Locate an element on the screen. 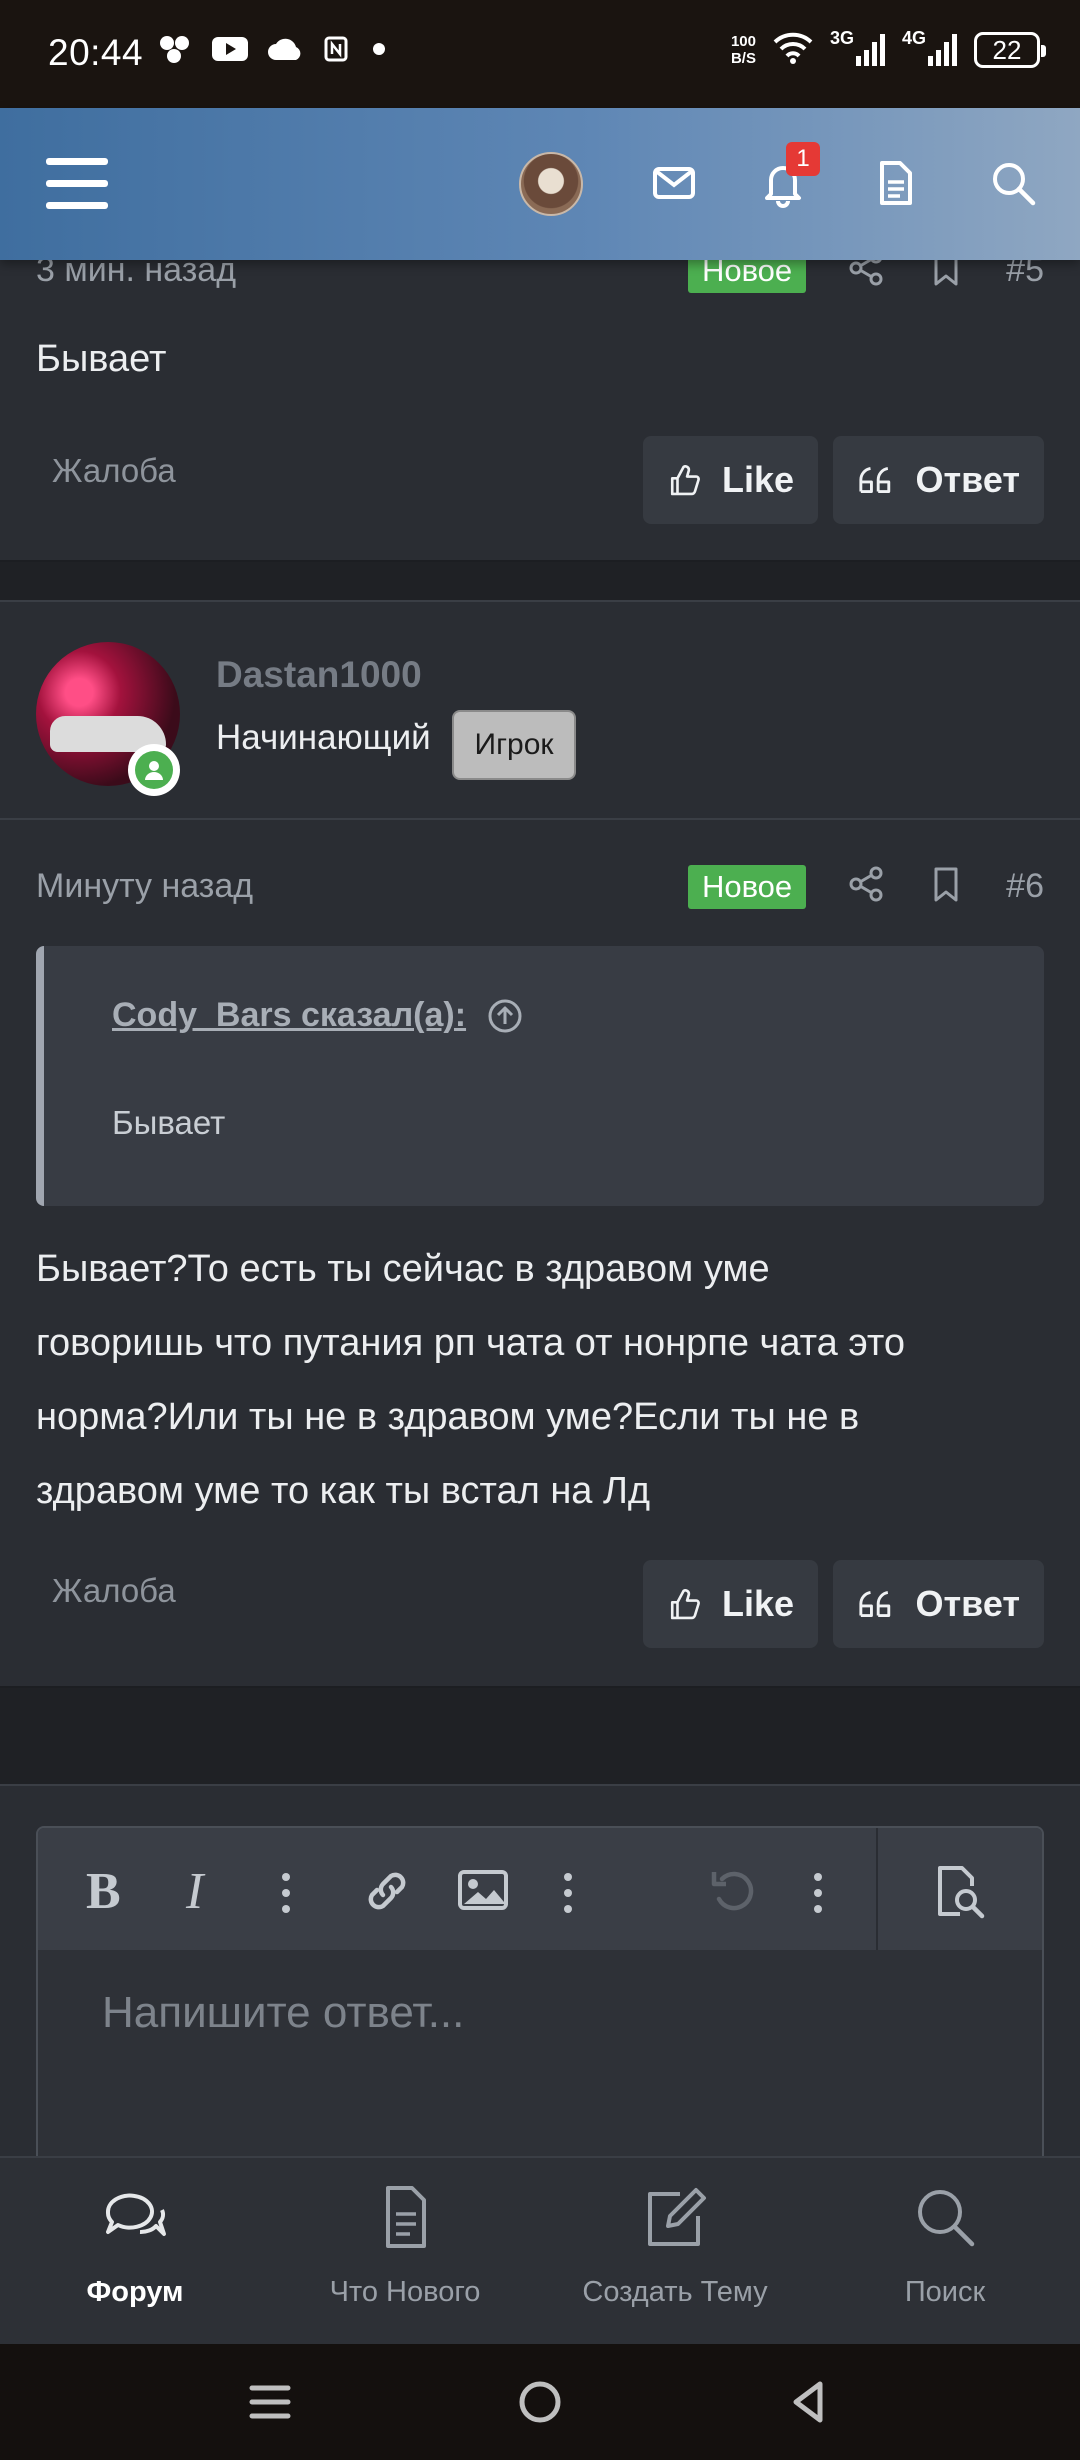 Image resolution: width=1080 pixels, height=2460 pixels. editor-toolbar: B I is located at coordinates (540, 1889).